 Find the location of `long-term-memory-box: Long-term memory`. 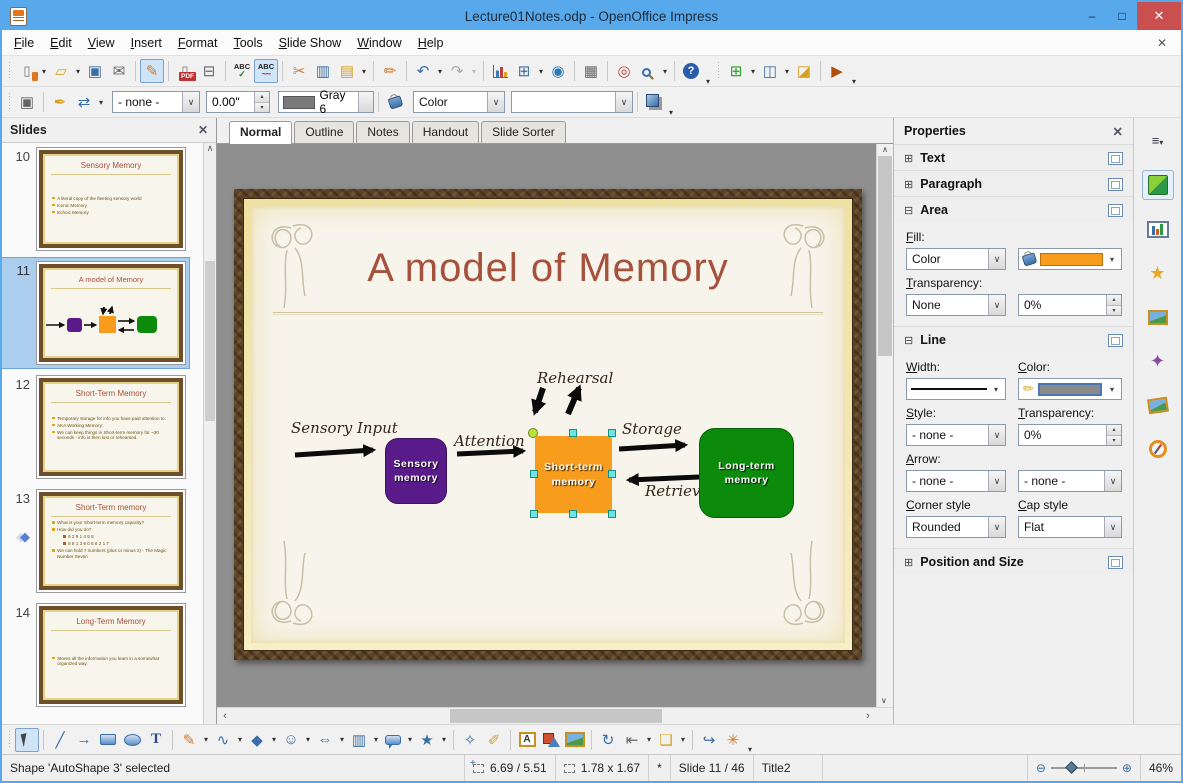

long-term-memory-box: Long-term memory is located at coordinates (746, 473).